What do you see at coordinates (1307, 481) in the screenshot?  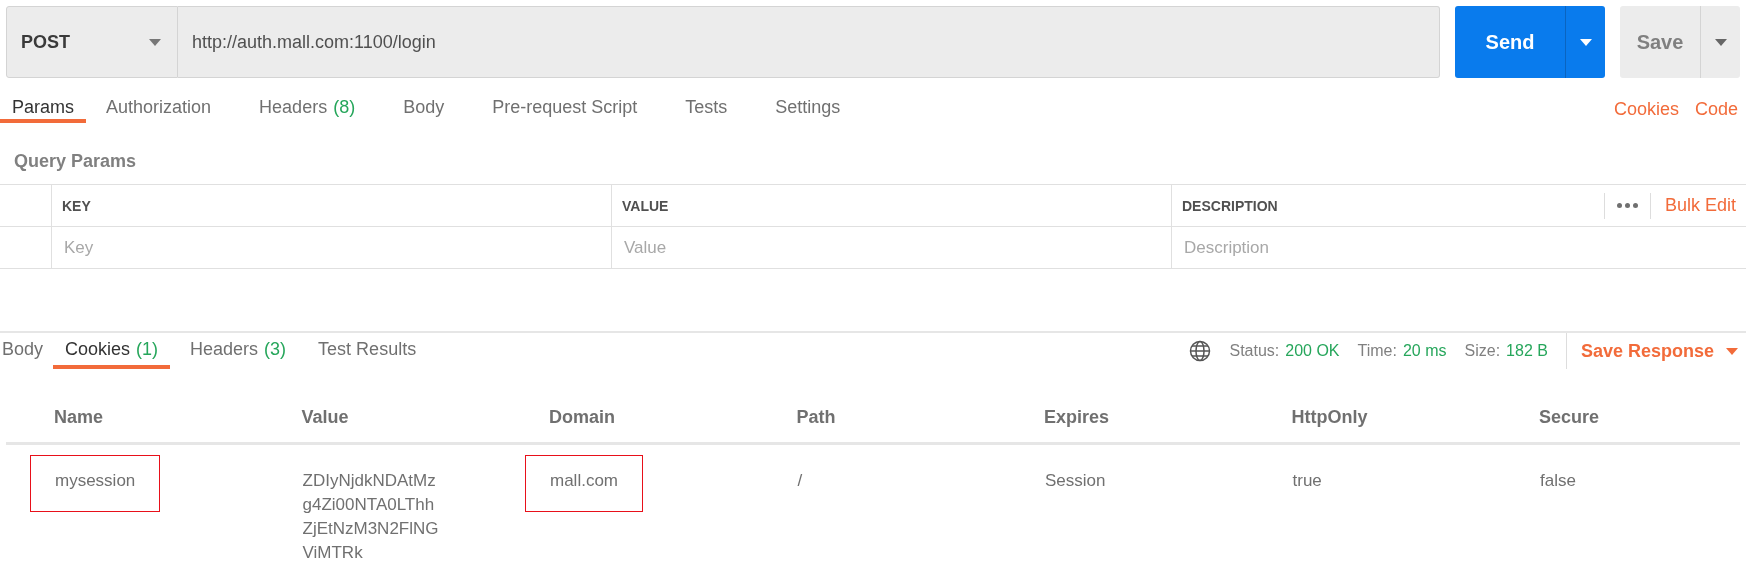 I see `table-cell-text: true` at bounding box center [1307, 481].